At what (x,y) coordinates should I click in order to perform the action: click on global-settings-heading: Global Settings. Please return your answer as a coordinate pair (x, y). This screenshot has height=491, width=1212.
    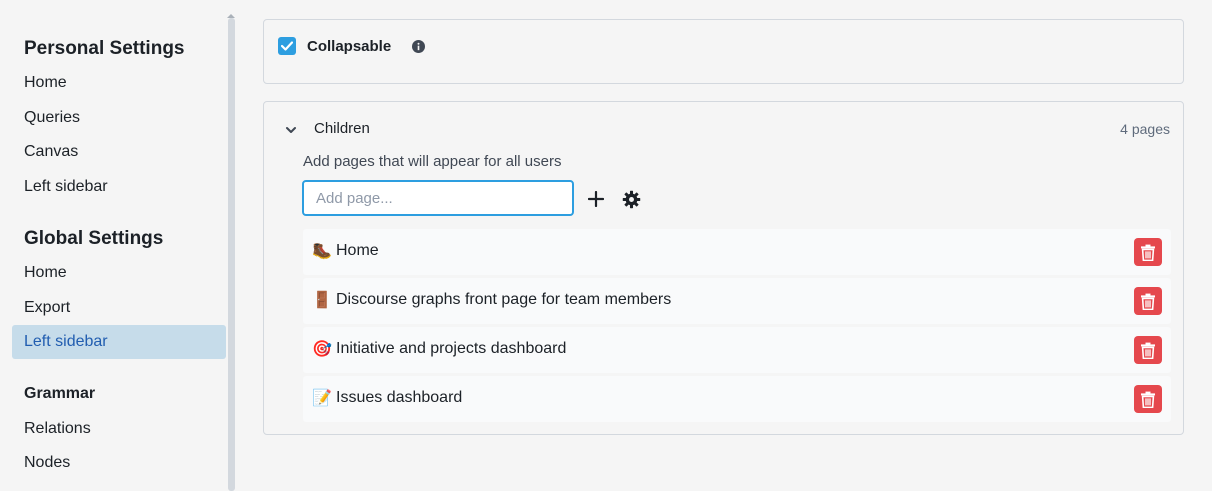
    Looking at the image, I should click on (94, 238).